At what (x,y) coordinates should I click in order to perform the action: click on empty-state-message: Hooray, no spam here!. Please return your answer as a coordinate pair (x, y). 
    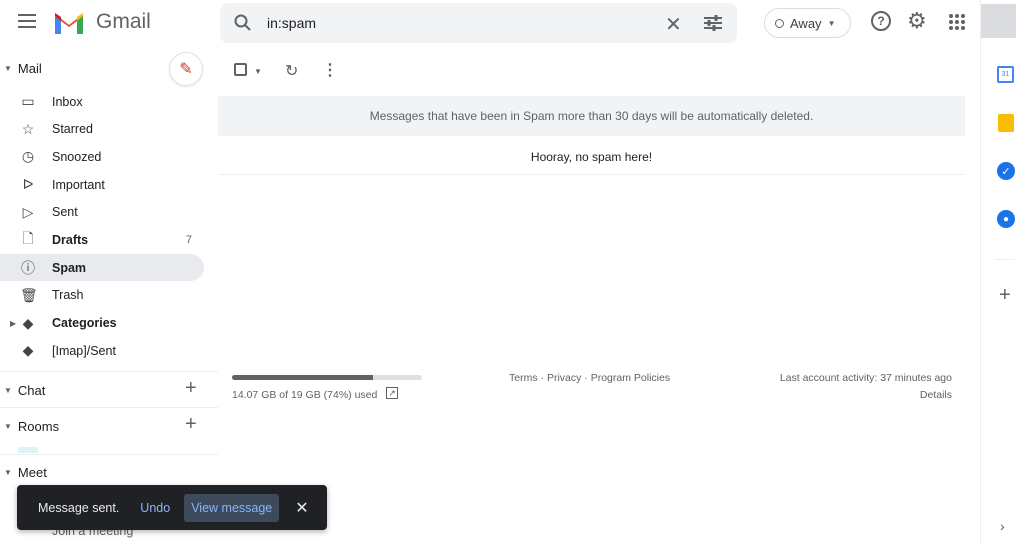
    Looking at the image, I should click on (591, 155).